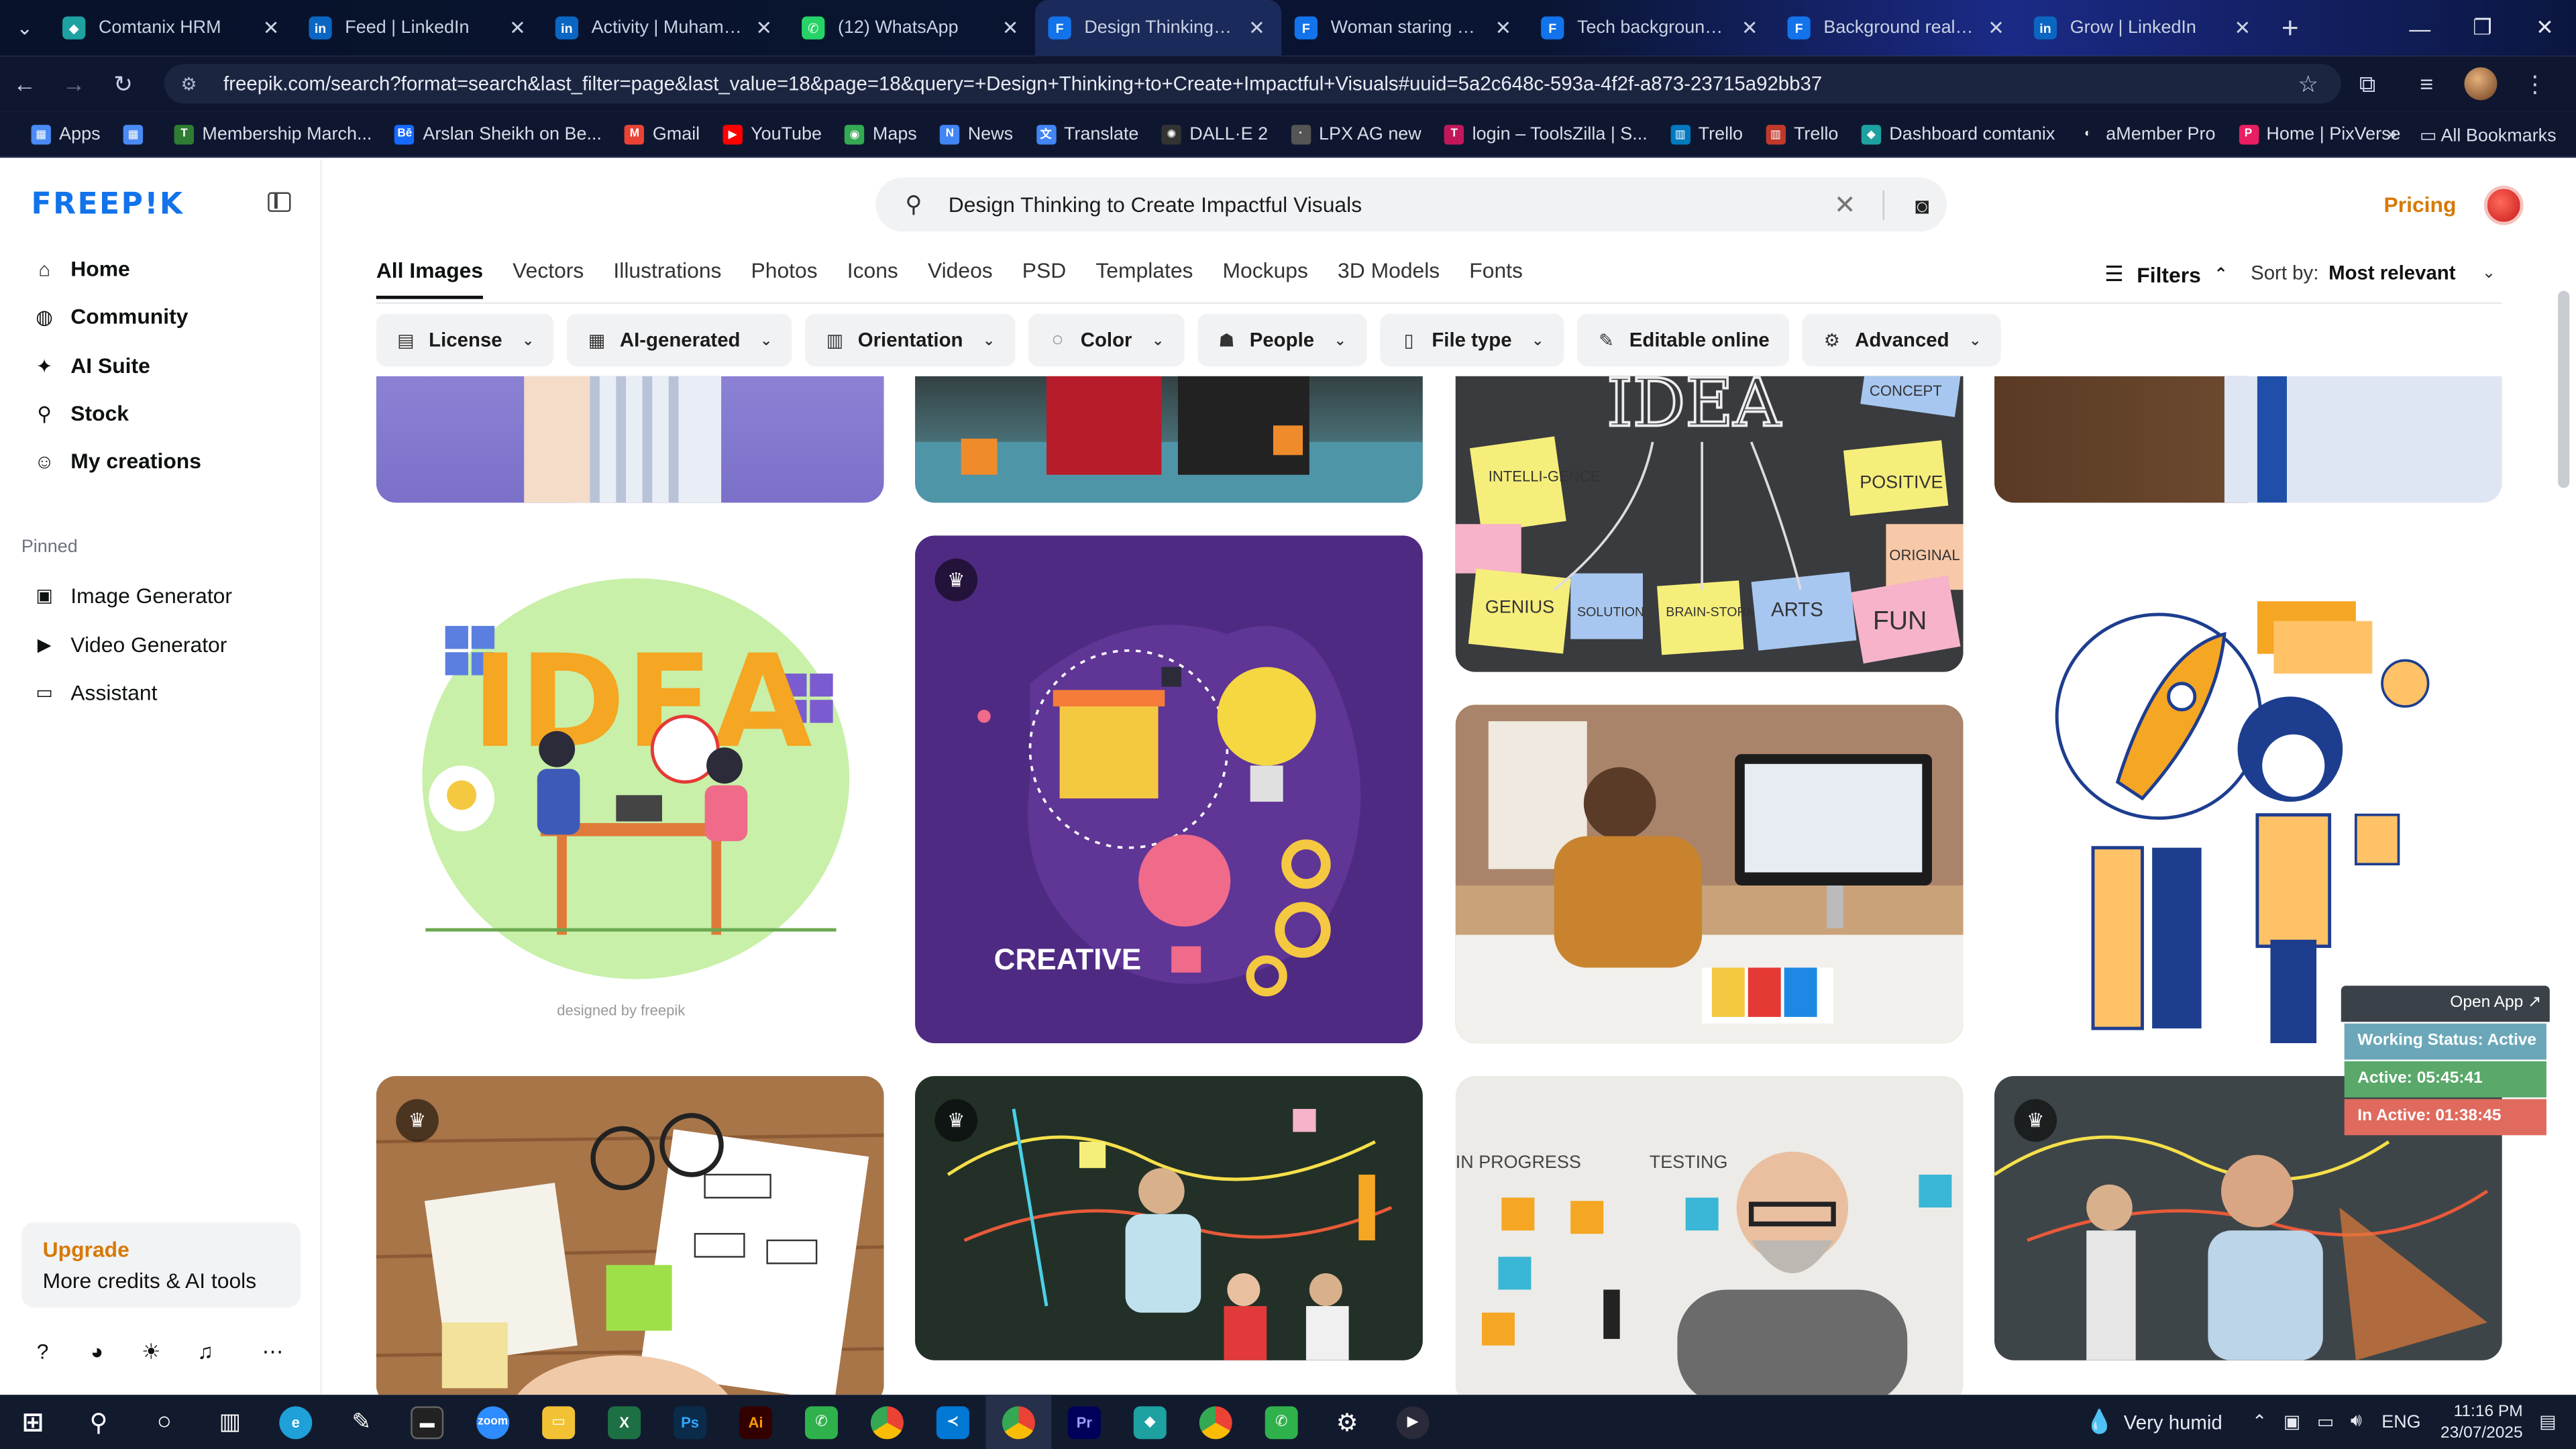 Image resolution: width=2576 pixels, height=1449 pixels. I want to click on sidebar-item-image-generator: ▣ Image Generator, so click(132, 595).